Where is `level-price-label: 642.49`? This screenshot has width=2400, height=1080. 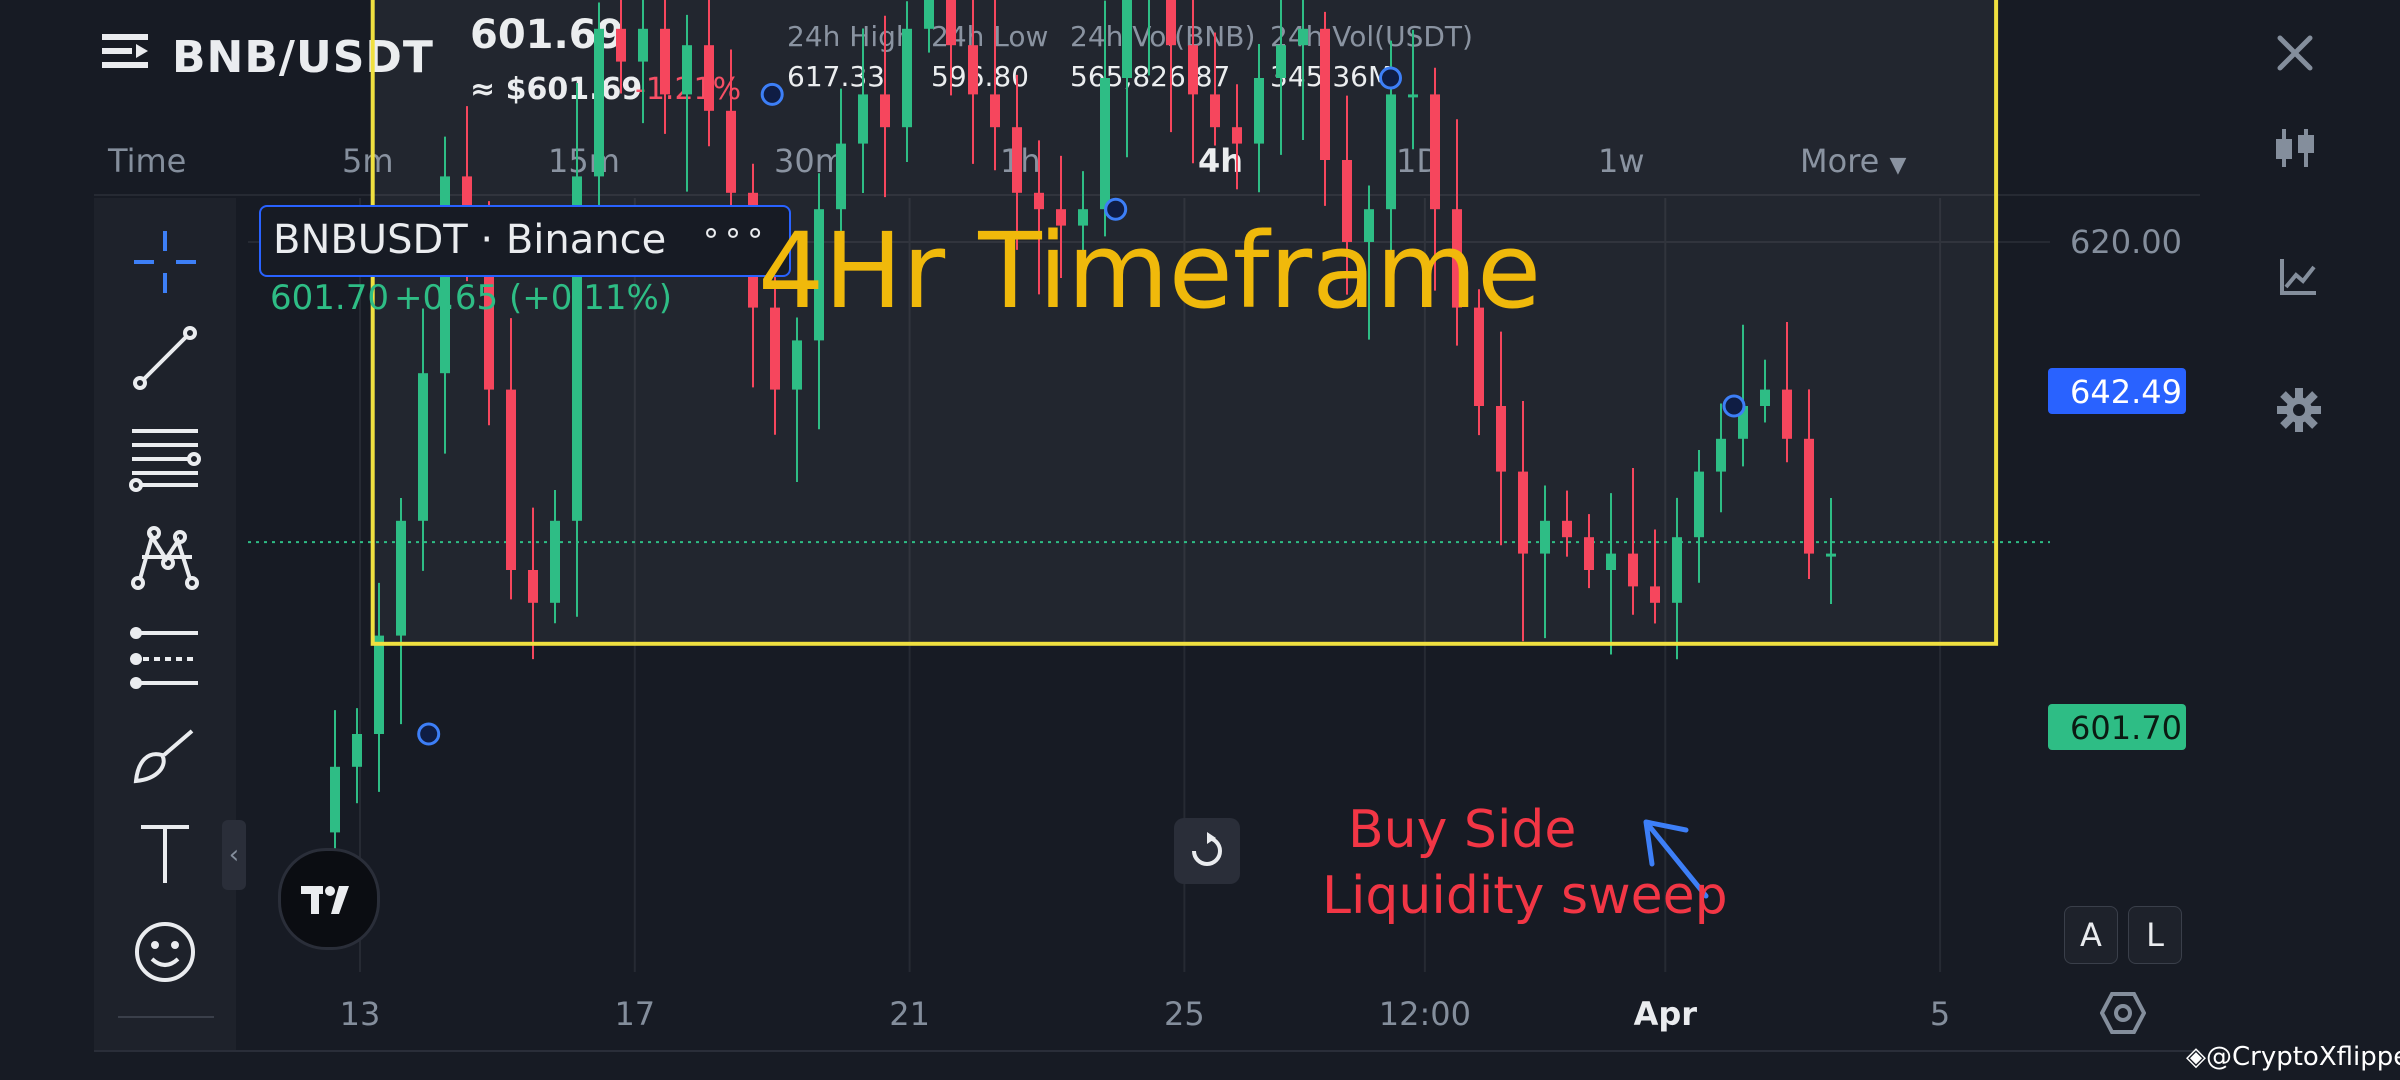
level-price-label: 642.49 is located at coordinates (2126, 392).